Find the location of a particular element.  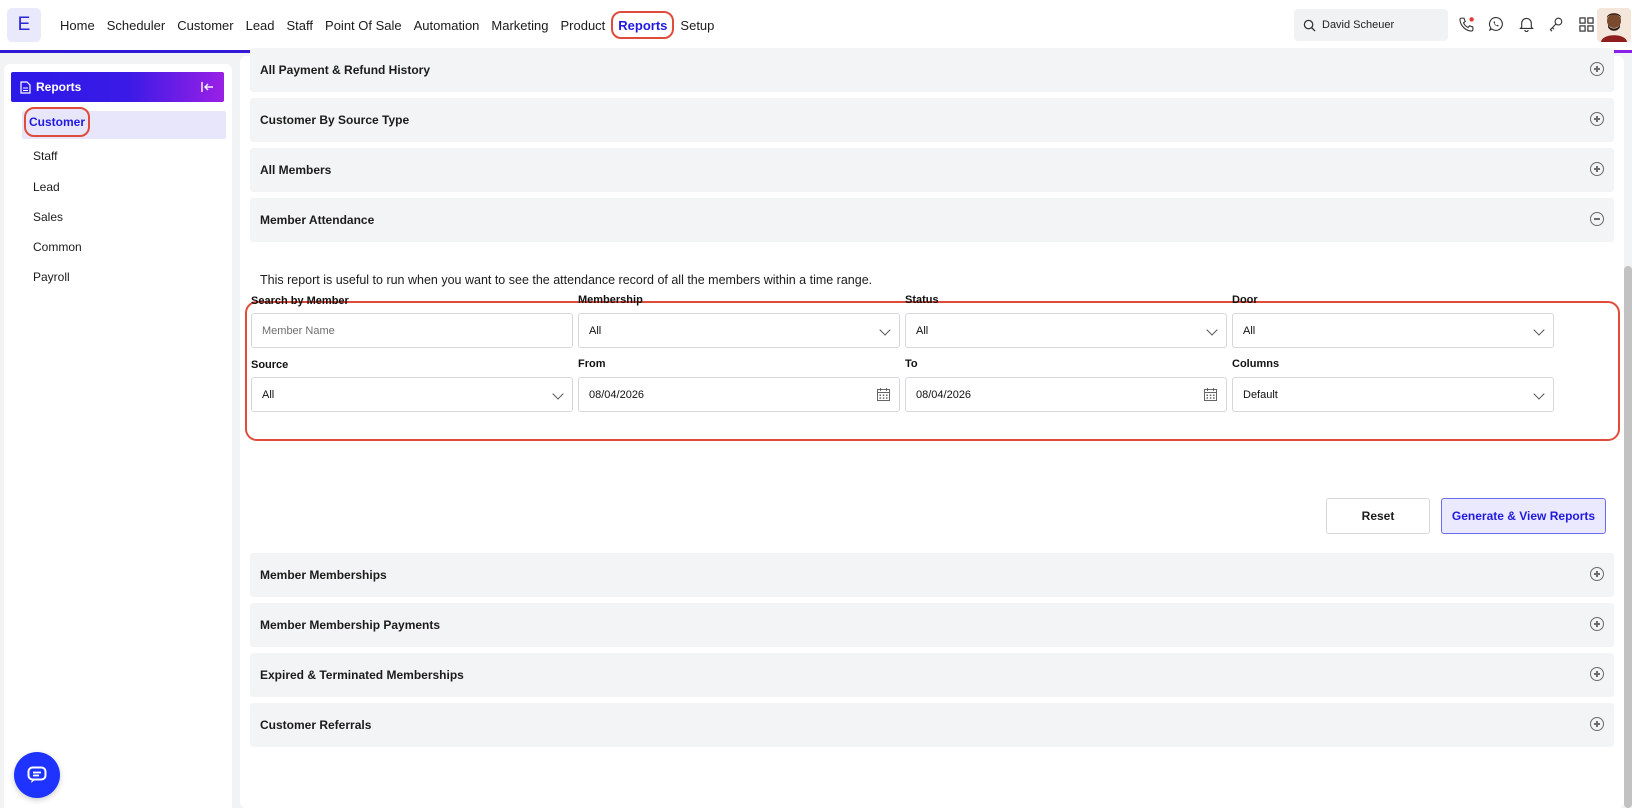

sidebar-item-lead: Lead is located at coordinates (46, 187).